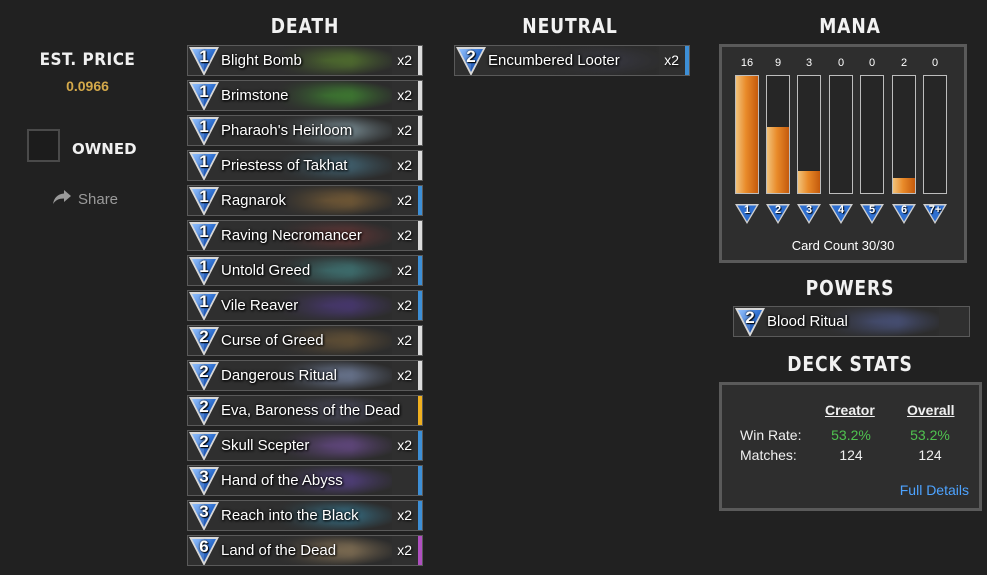 Image resolution: width=987 pixels, height=575 pixels. Describe the element at coordinates (305, 480) in the screenshot. I see `card-row: 3 Hand of the Abyss` at that location.